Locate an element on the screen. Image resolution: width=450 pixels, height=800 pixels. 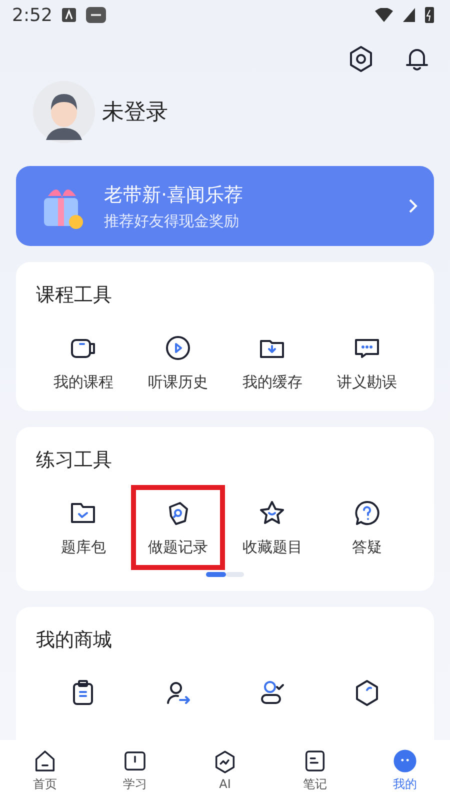
tool-label: 听课历史 is located at coordinates (178, 382).